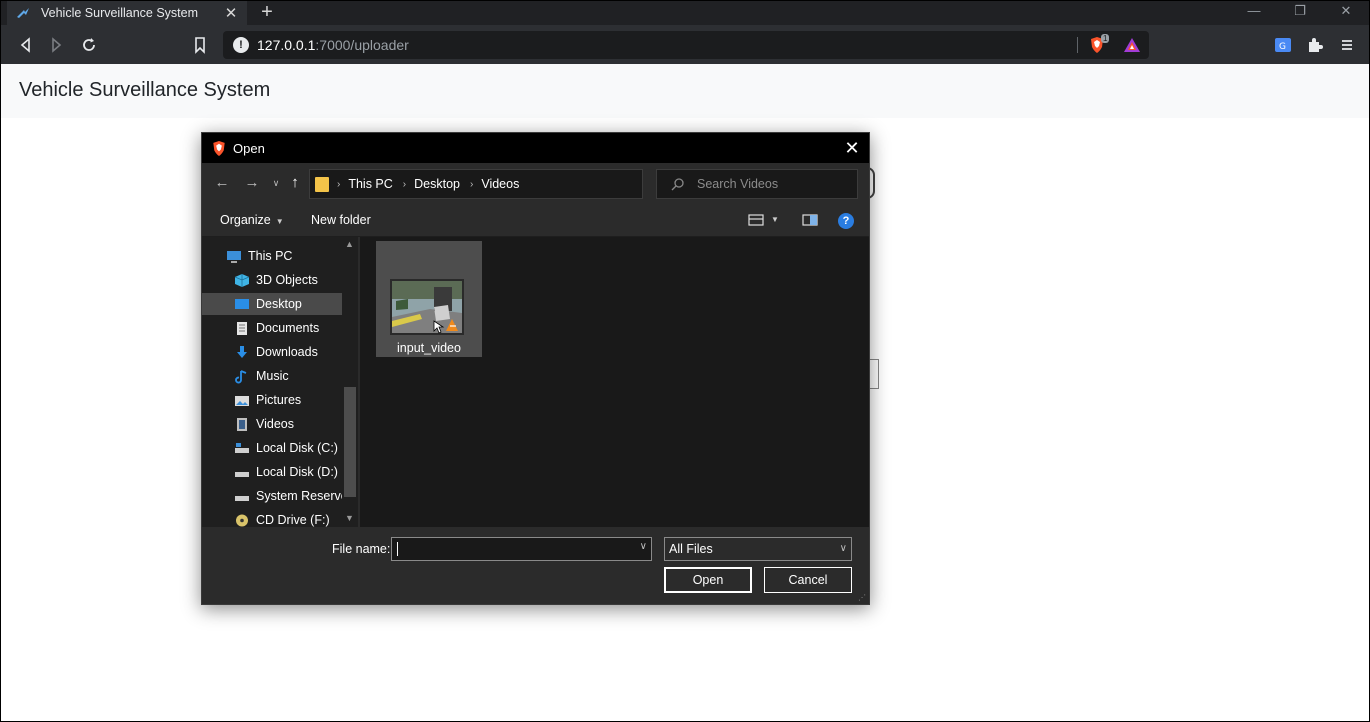 The width and height of the screenshot is (1370, 722). I want to click on menu-button, so click(1347, 45).